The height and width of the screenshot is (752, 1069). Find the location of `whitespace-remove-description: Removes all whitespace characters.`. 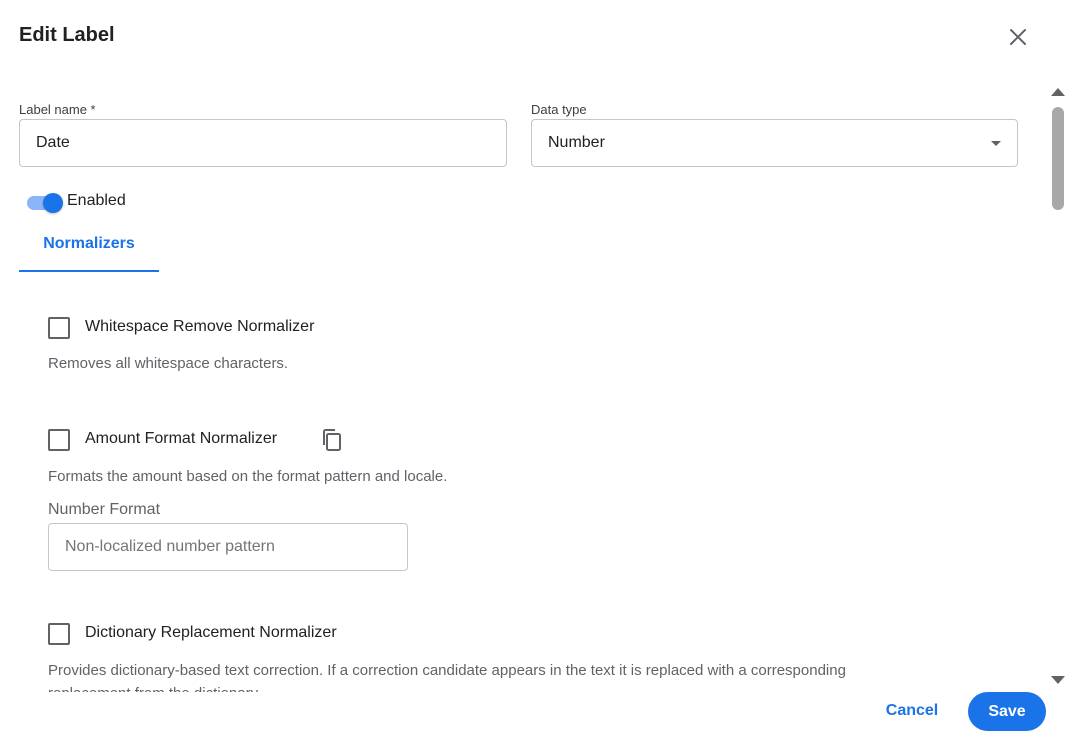

whitespace-remove-description: Removes all whitespace characters. is located at coordinates (168, 363).